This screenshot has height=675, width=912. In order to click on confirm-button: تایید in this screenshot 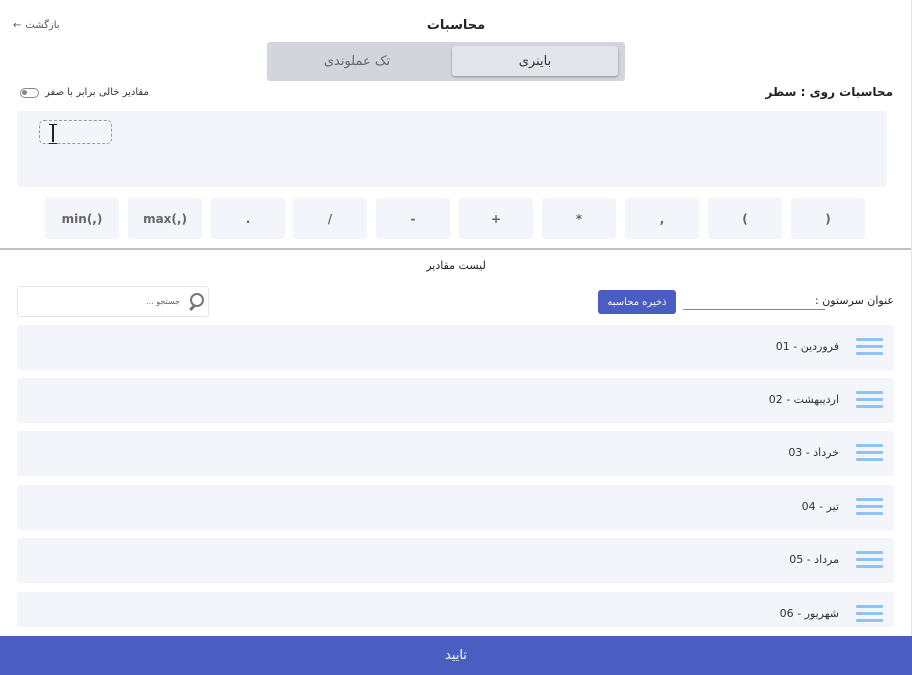, I will do `click(456, 655)`.